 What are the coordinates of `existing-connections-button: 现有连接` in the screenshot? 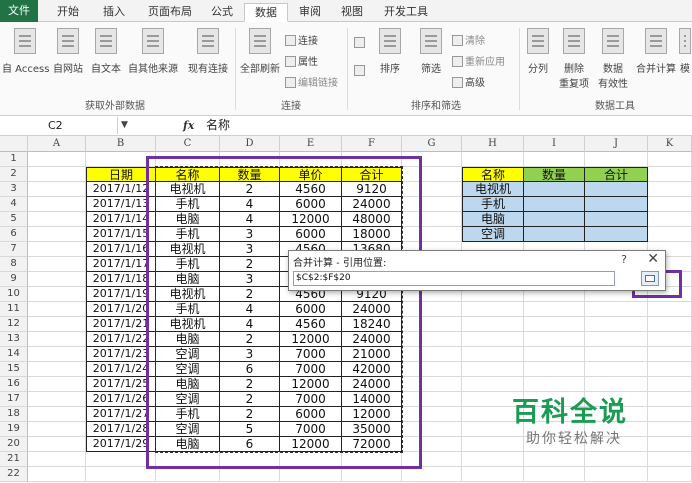 It's located at (208, 61).